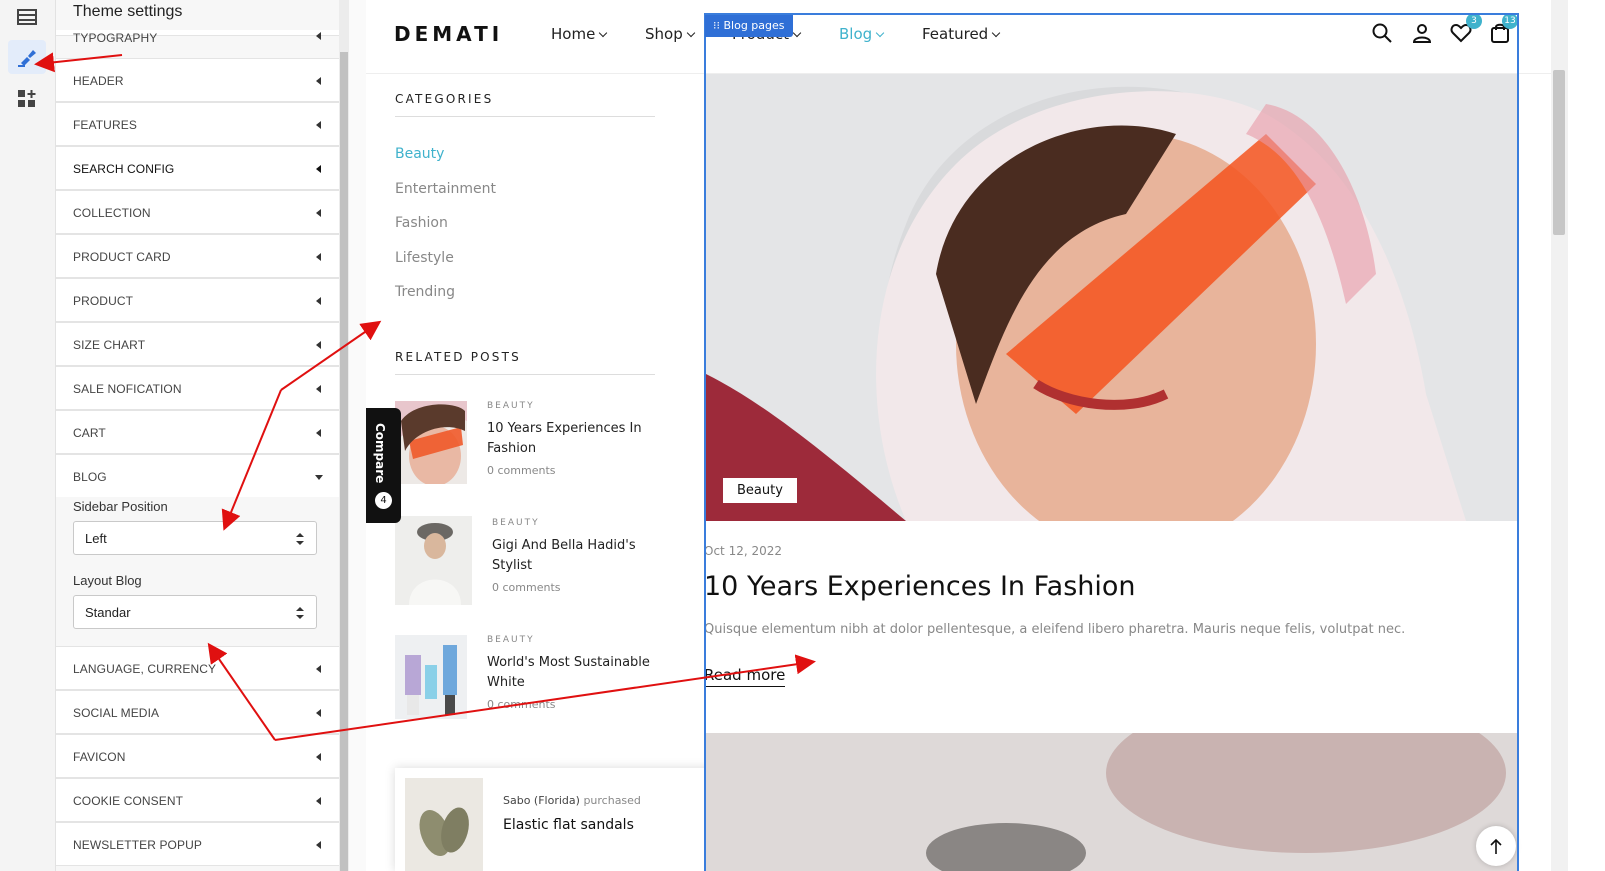  I want to click on compare-tab: Compare 4, so click(383, 465).